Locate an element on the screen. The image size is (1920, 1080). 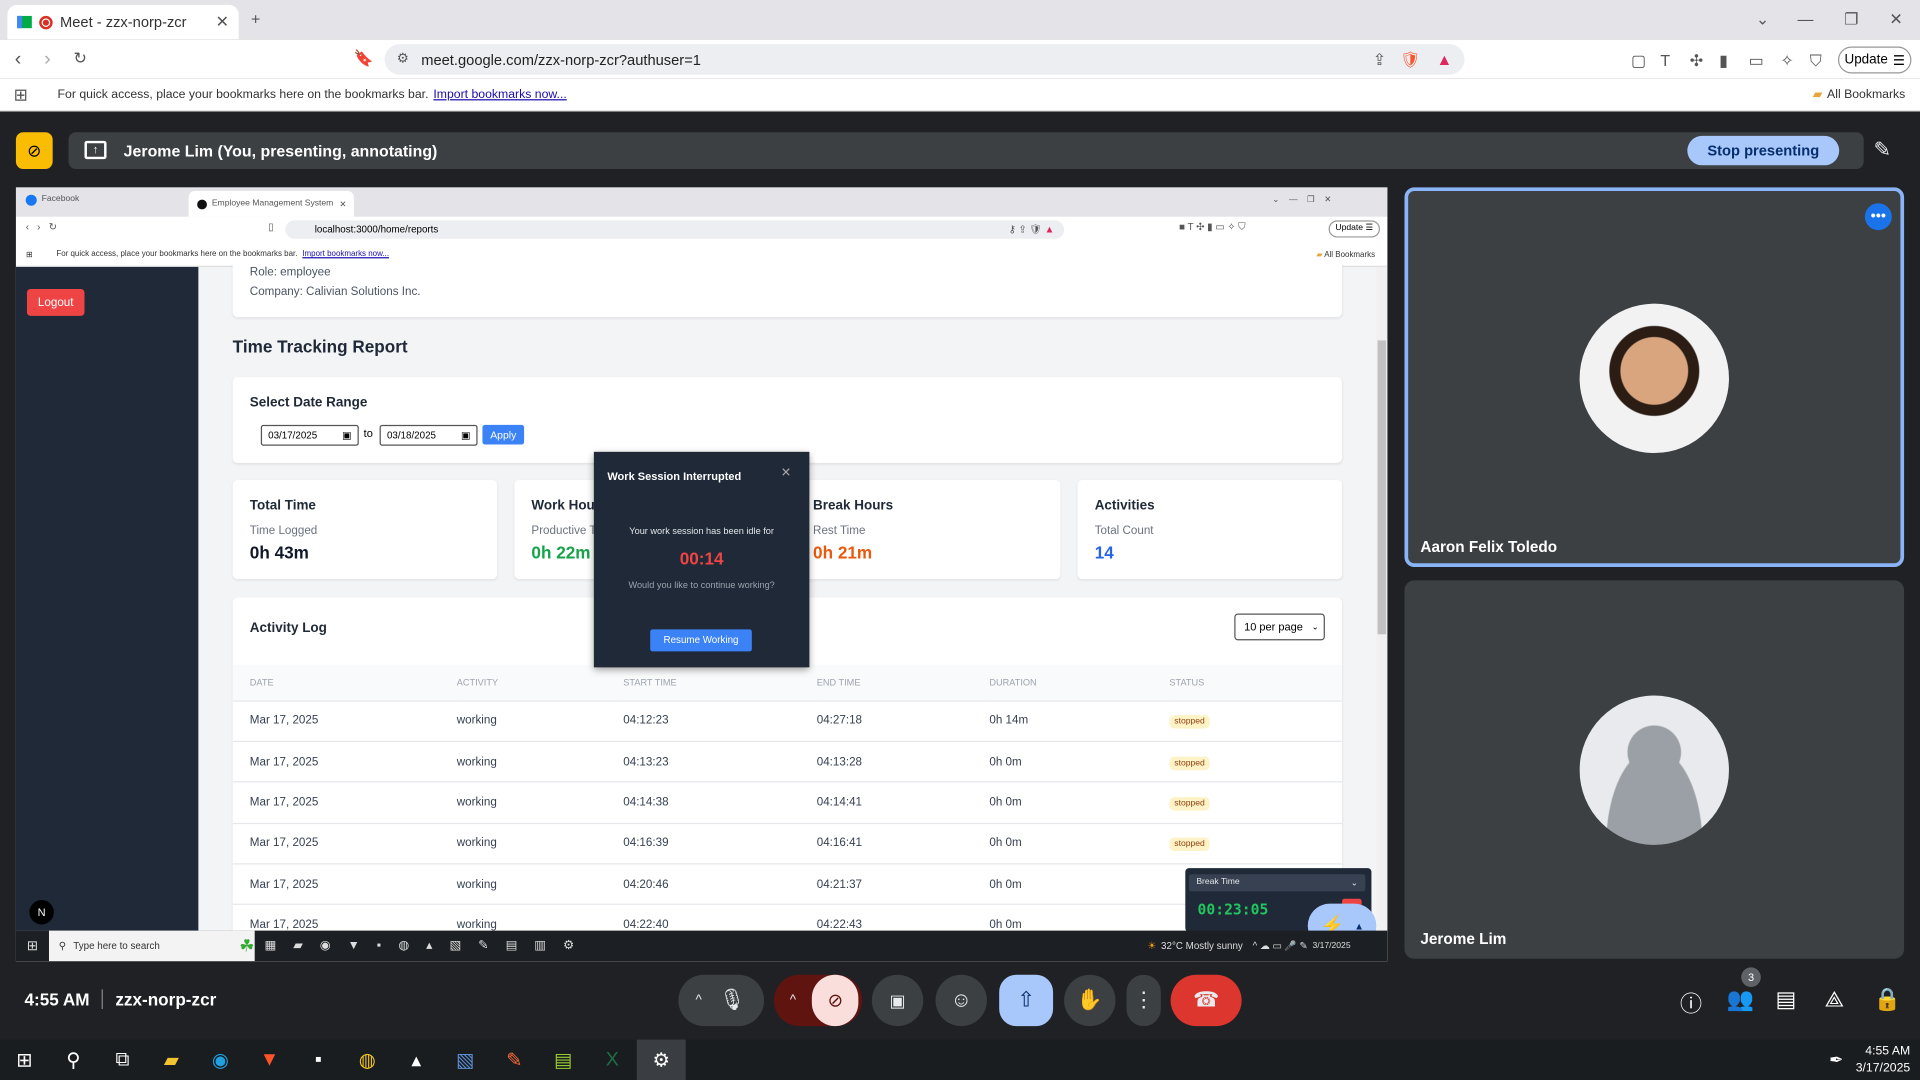
search-icon: ⚲ is located at coordinates (73, 1060).